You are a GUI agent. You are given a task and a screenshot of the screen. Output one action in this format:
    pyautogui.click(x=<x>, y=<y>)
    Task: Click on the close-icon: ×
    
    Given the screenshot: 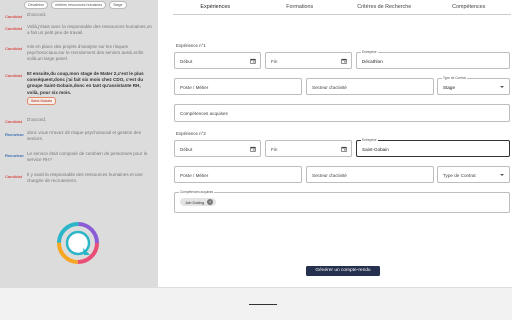 What is the action you would take?
    pyautogui.click(x=210, y=202)
    